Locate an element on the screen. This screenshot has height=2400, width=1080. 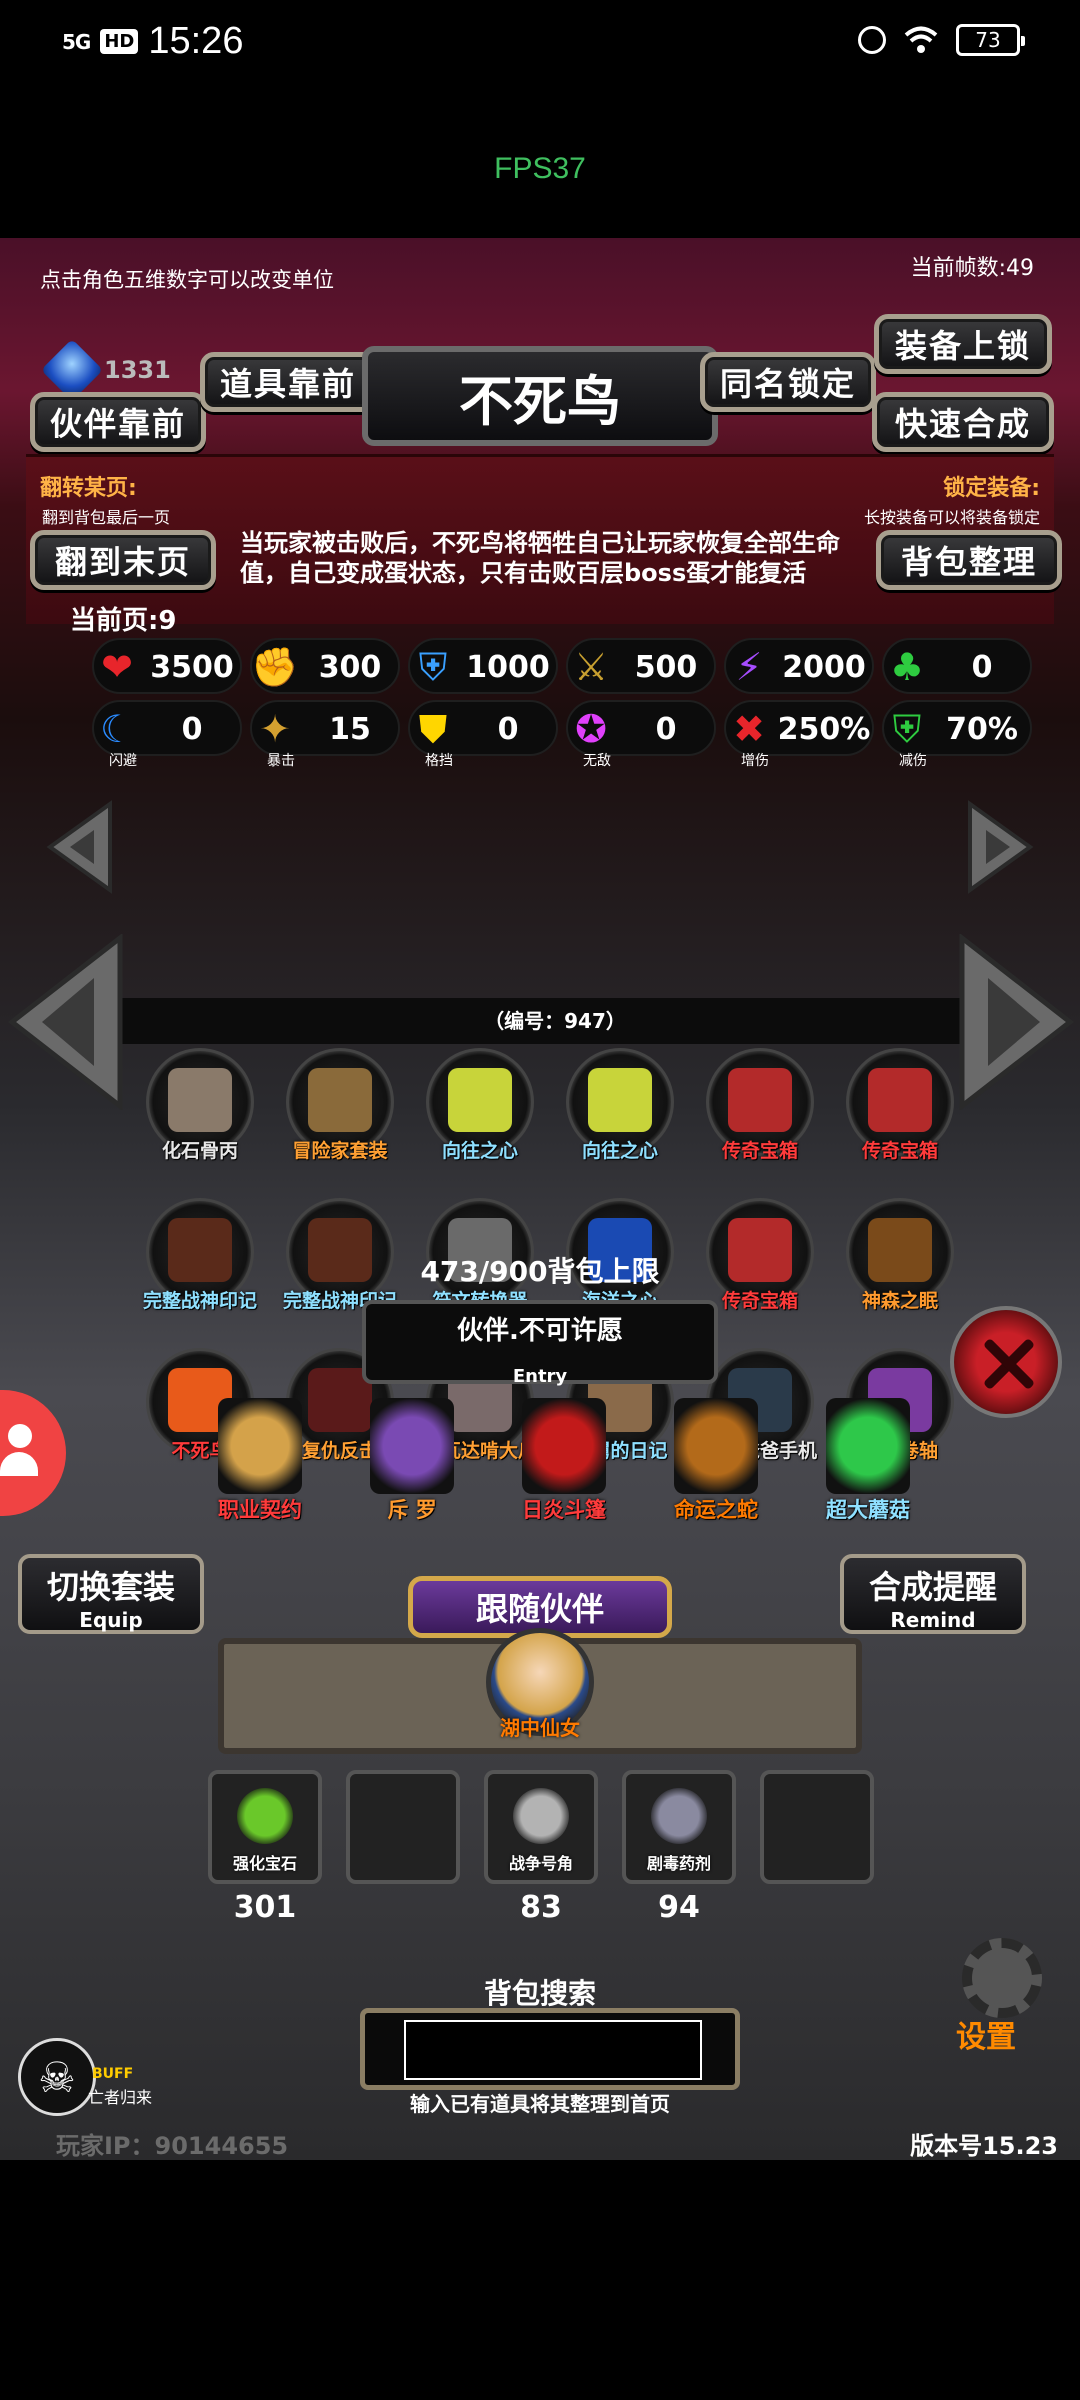
stat-row1-3: ⛨ 1000 is located at coordinates (483, 666).